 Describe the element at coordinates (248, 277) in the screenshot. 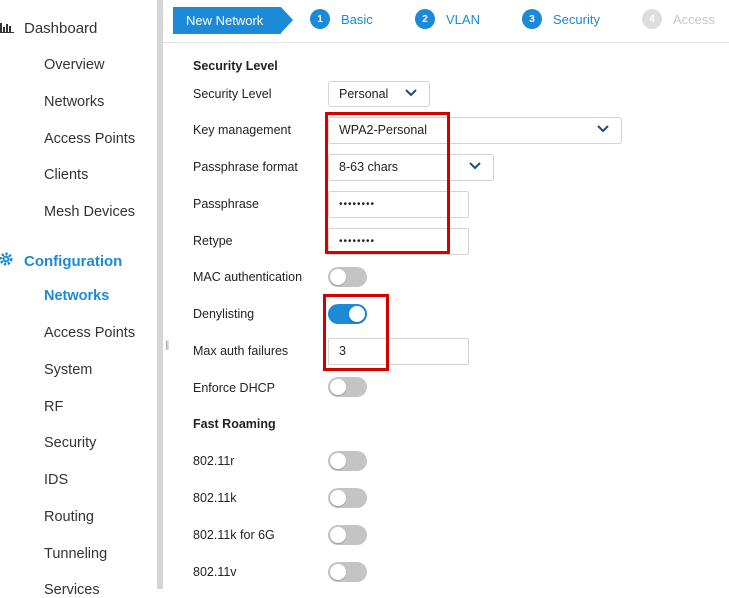

I see `mac-authentication-label: MAC authentication` at that location.